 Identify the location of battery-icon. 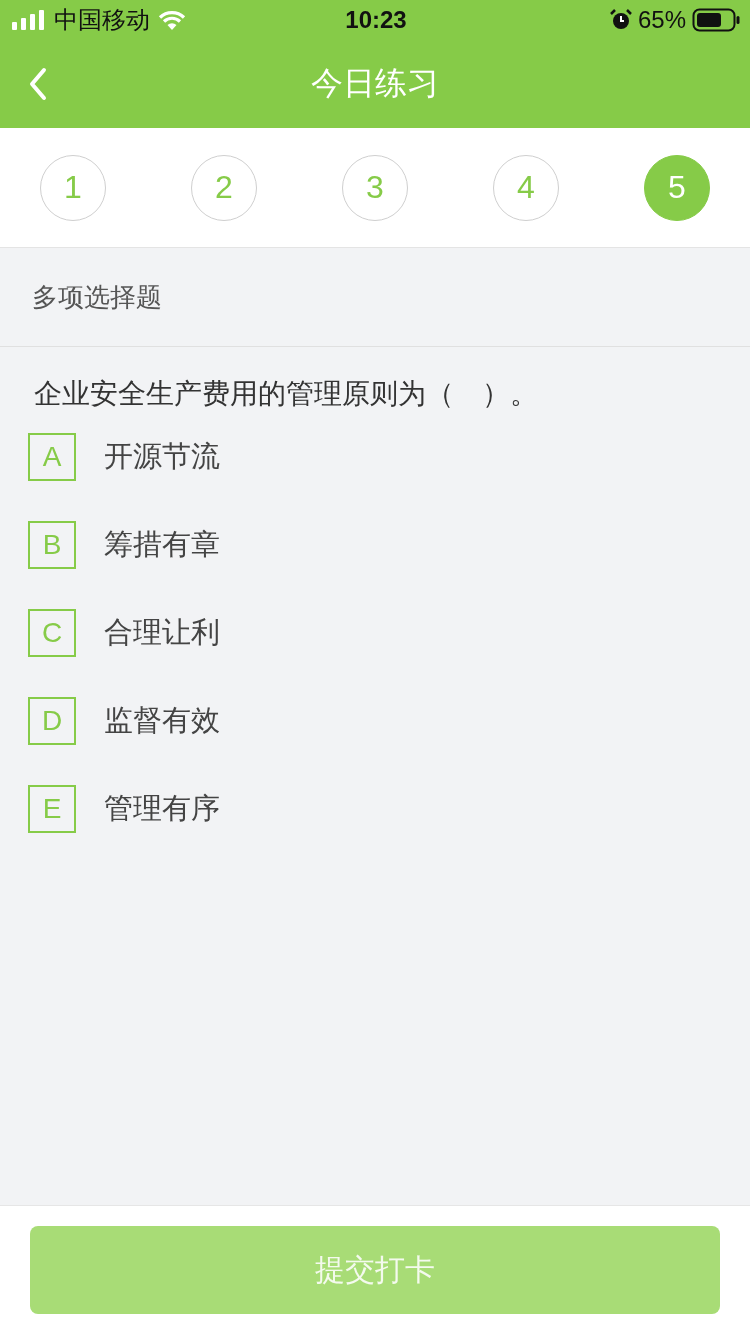
(716, 20).